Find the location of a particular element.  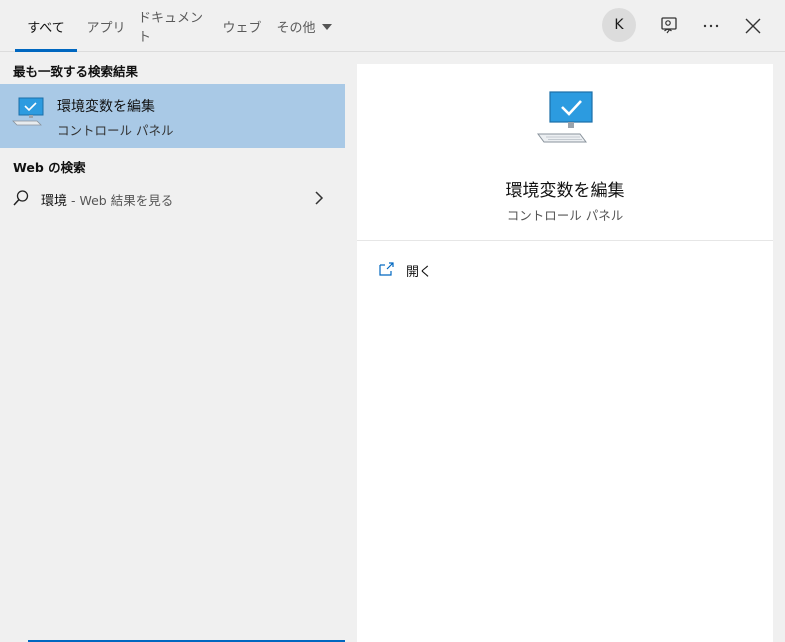

avatar: K is located at coordinates (619, 25).